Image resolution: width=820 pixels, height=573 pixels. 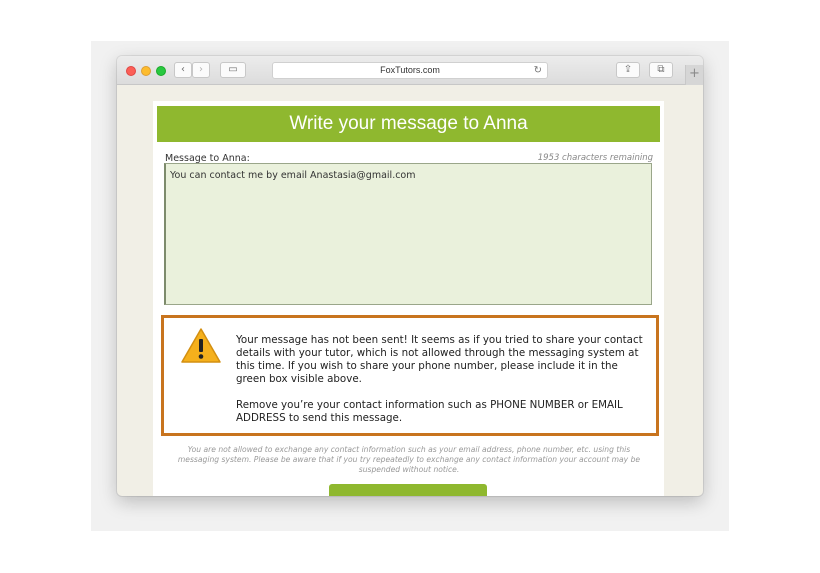 What do you see at coordinates (408, 490) in the screenshot?
I see `send-message-button` at bounding box center [408, 490].